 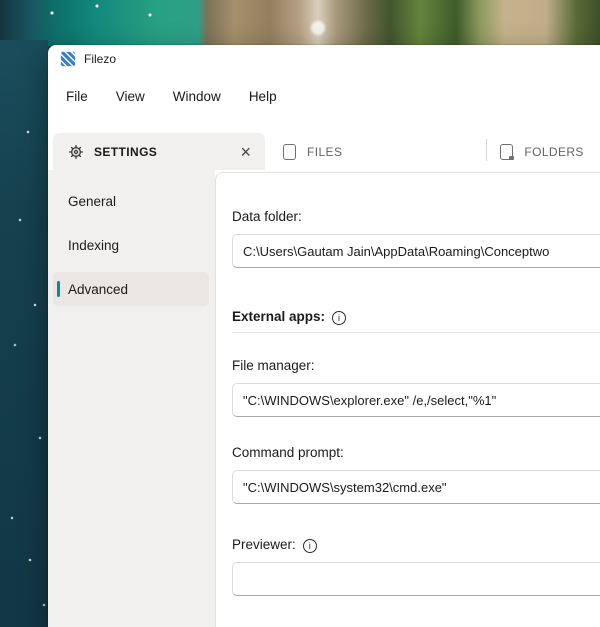 I want to click on tab-files-label: FILES, so click(x=325, y=151).